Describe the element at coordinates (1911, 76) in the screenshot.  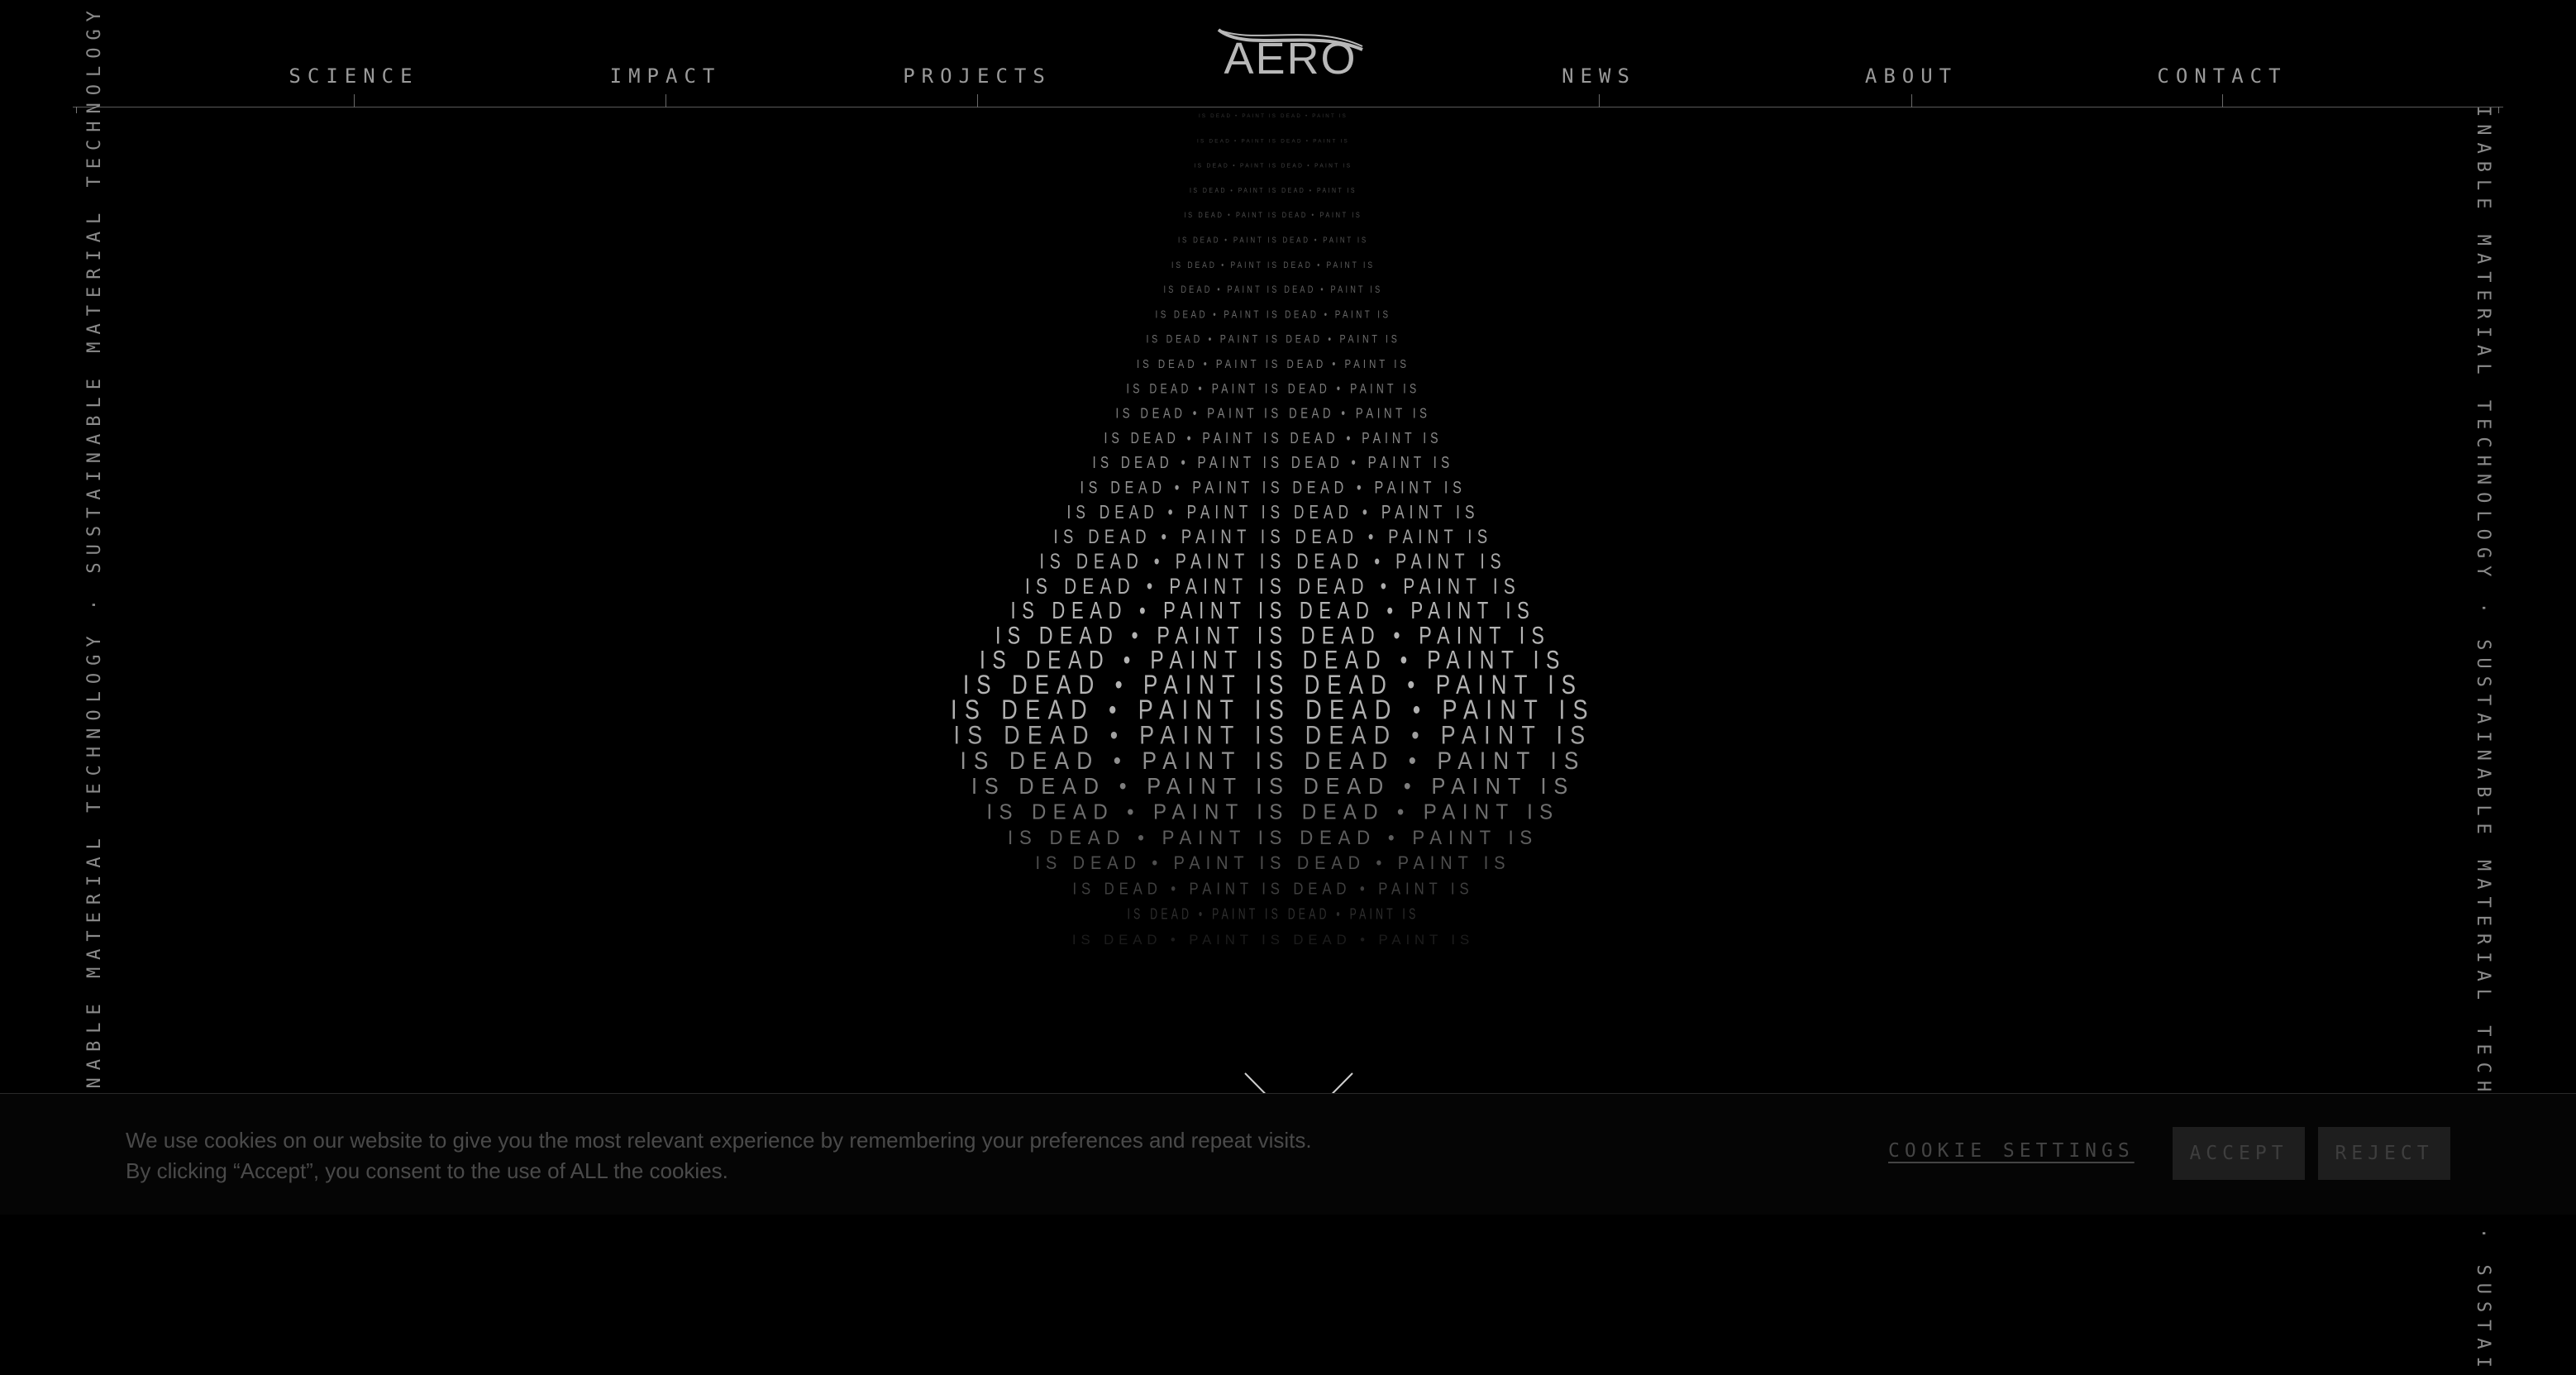
I see `nav-about: ABOUT` at that location.